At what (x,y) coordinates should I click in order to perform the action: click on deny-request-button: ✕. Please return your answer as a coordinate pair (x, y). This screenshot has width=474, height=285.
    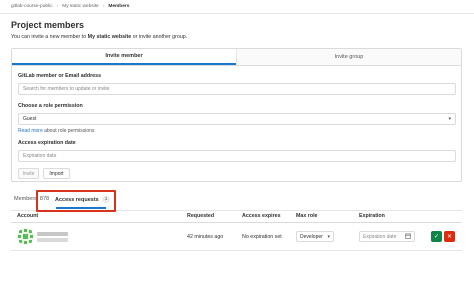
    Looking at the image, I should click on (449, 236).